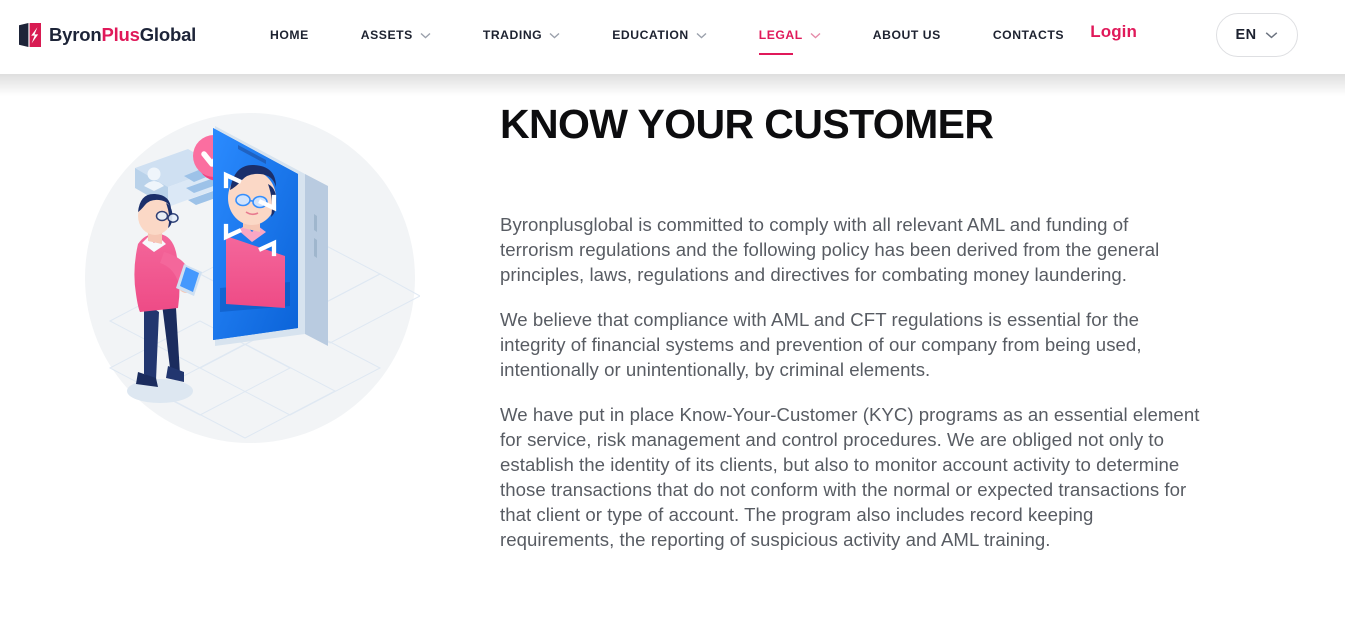 The height and width of the screenshot is (633, 1345). Describe the element at coordinates (775, 53) in the screenshot. I see `active-nav-underline` at that location.